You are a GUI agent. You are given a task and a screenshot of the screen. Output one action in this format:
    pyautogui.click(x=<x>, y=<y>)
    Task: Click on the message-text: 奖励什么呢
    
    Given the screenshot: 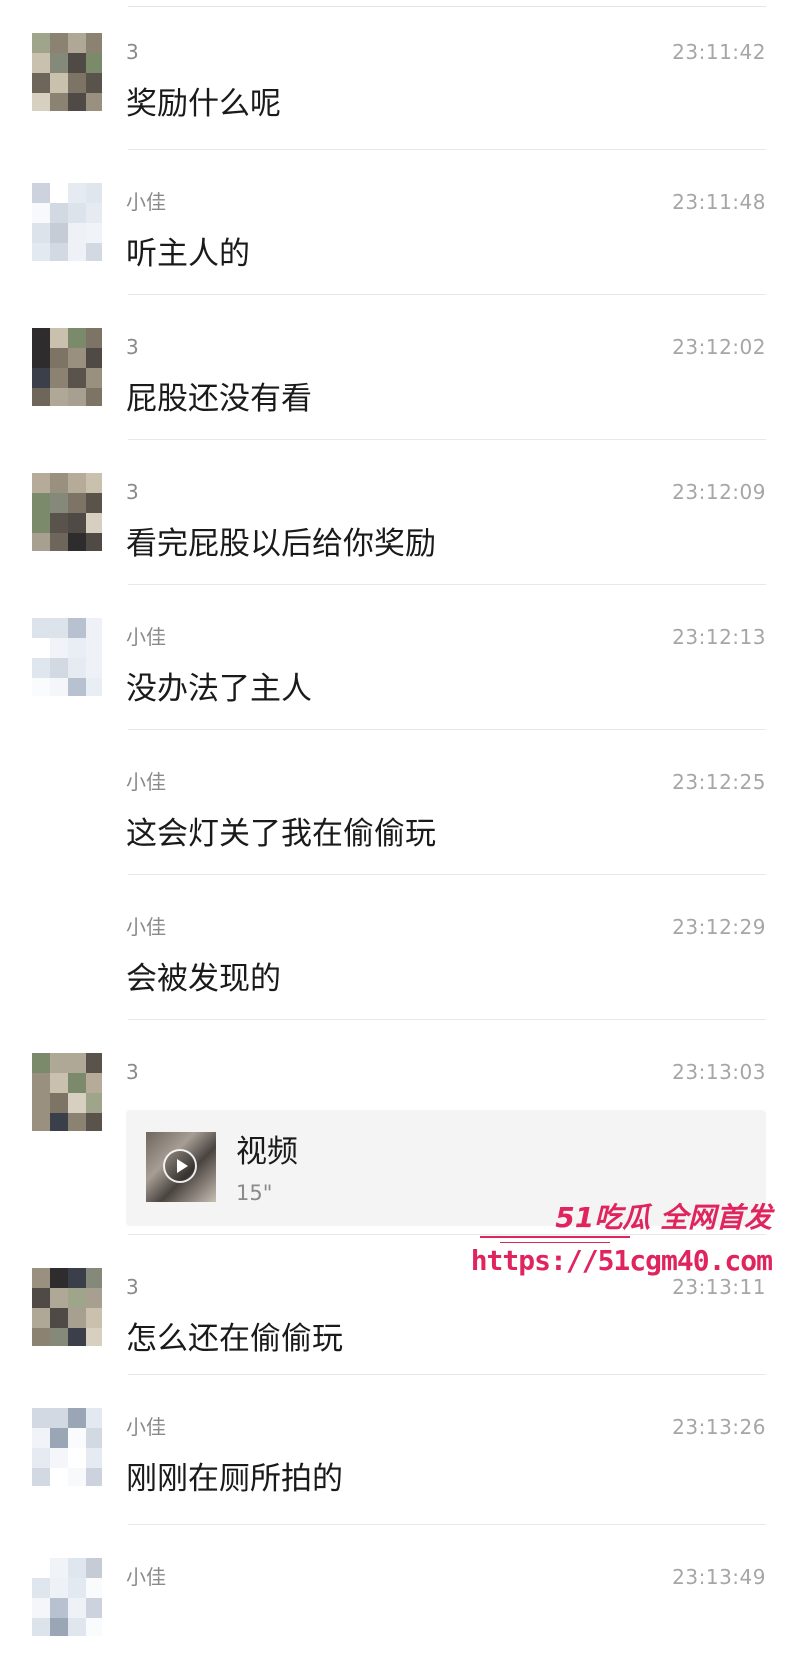 What is the action you would take?
    pyautogui.click(x=203, y=104)
    